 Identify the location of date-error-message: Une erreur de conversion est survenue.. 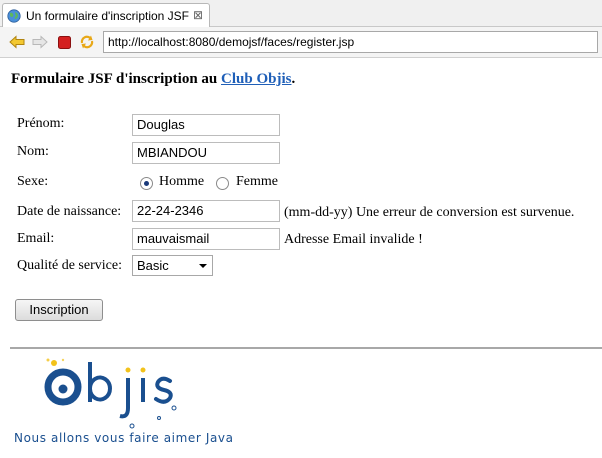
(465, 212).